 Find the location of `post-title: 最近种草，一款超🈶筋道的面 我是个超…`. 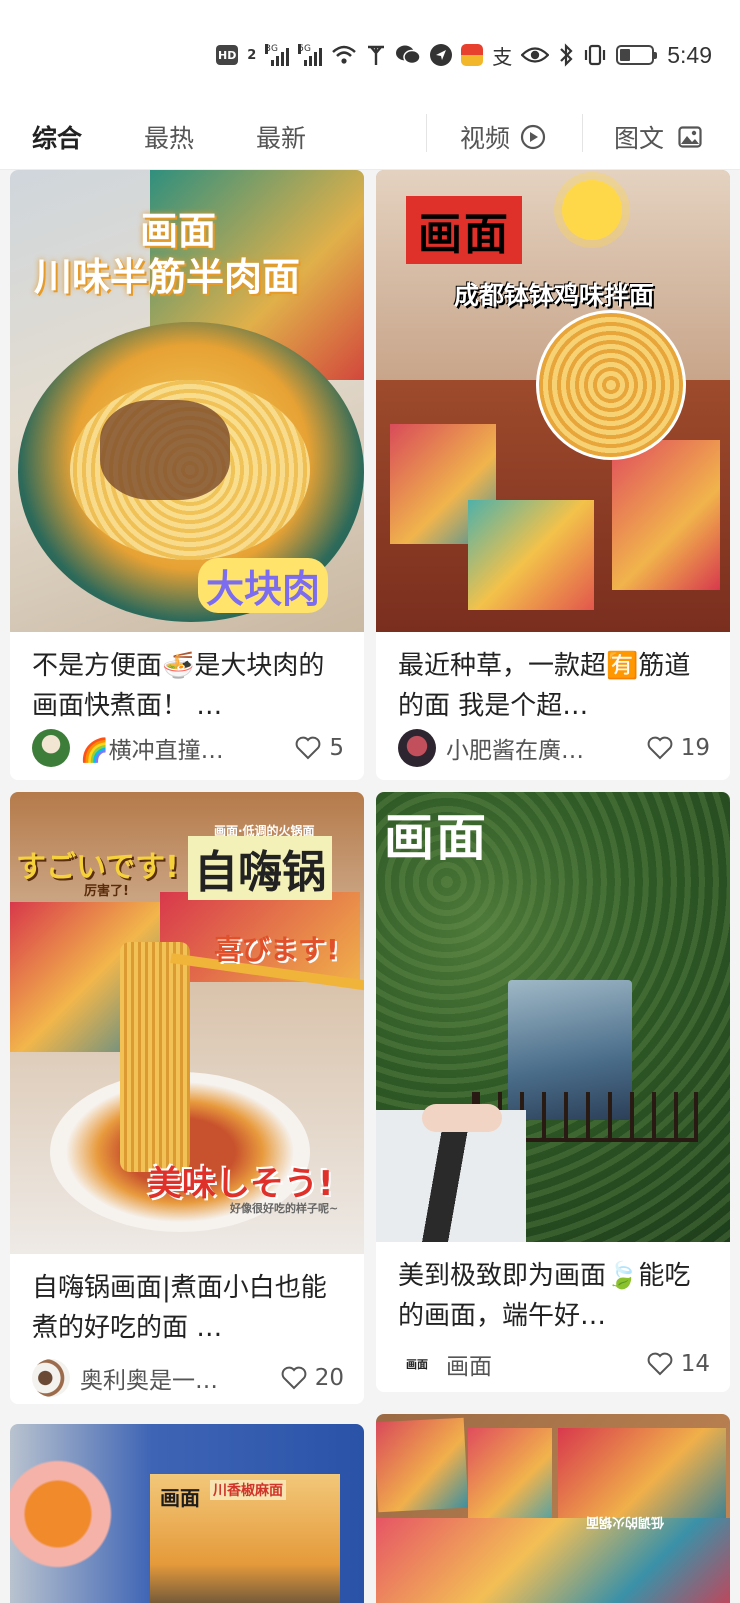

post-title: 最近种草，一款超🈶筋道的面 我是个超… is located at coordinates (544, 686).